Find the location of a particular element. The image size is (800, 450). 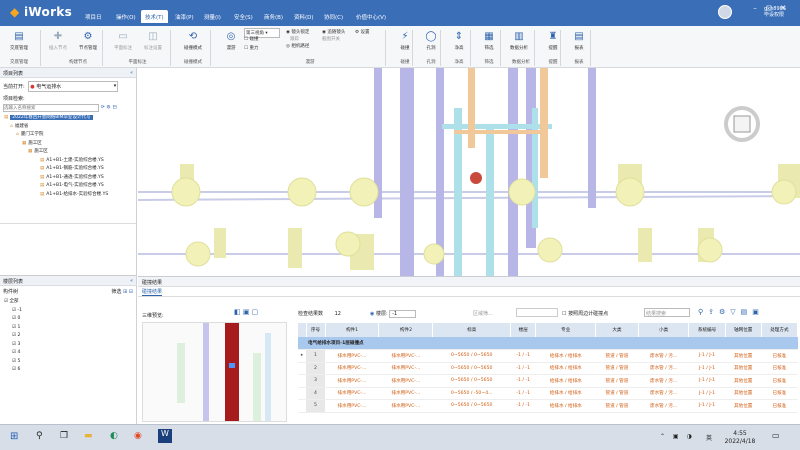

menu-item-3: 油漆(P) is located at coordinates (184, 16).